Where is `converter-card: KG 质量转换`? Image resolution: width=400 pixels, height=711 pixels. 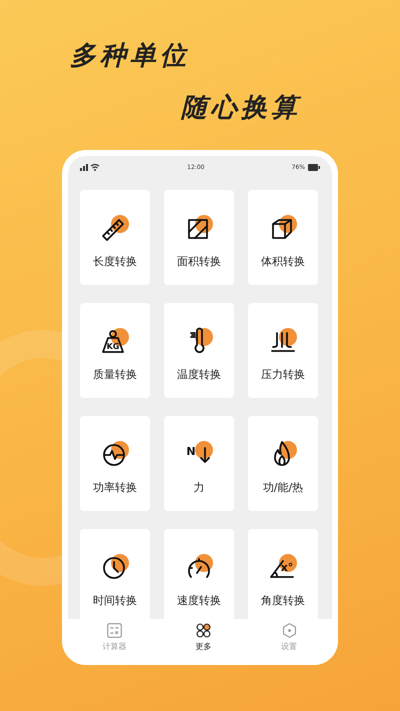 converter-card: KG 质量转换 is located at coordinates (115, 350).